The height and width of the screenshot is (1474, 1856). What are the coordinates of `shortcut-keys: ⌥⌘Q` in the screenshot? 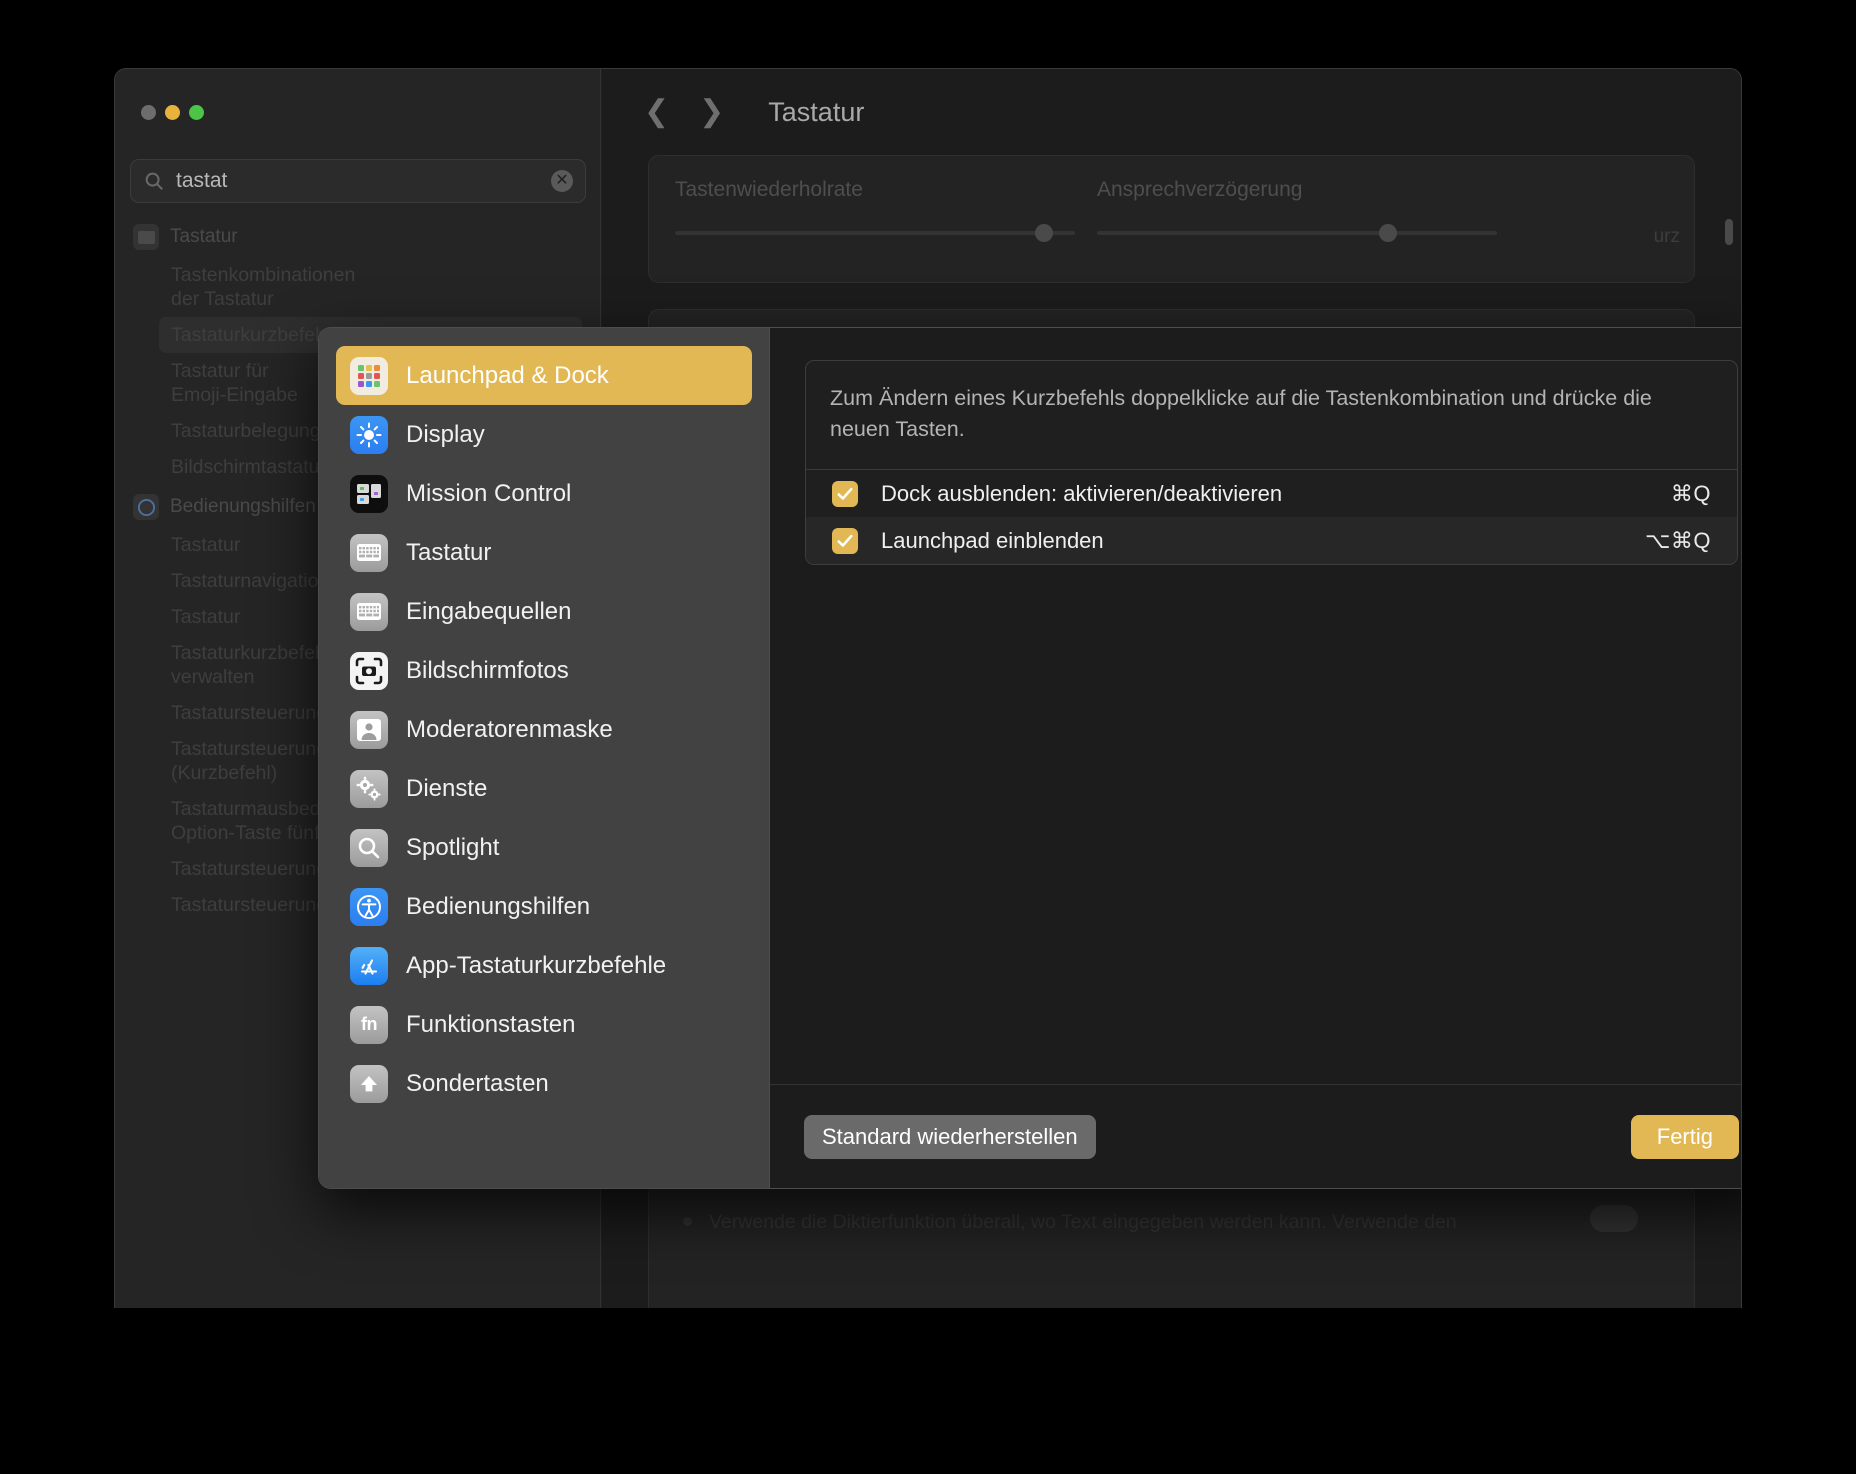 It's located at (1678, 541).